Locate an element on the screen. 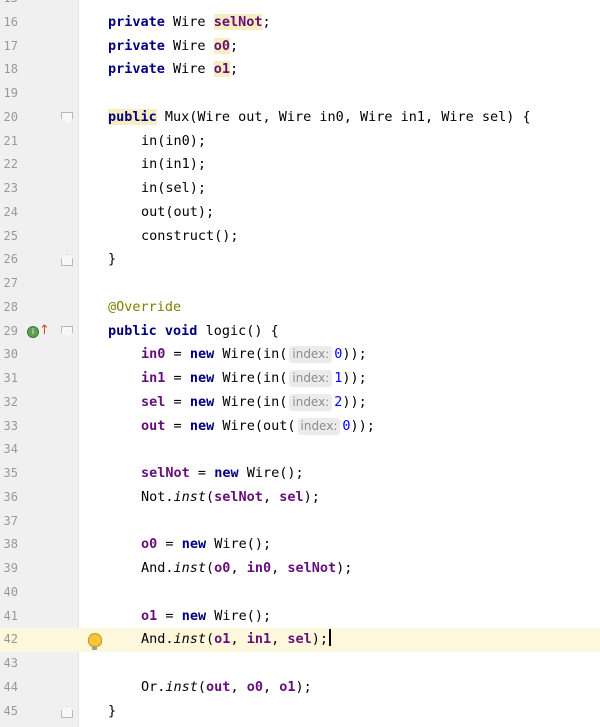  code-text: out = new Wire(out(index: 0)); is located at coordinates (258, 427).